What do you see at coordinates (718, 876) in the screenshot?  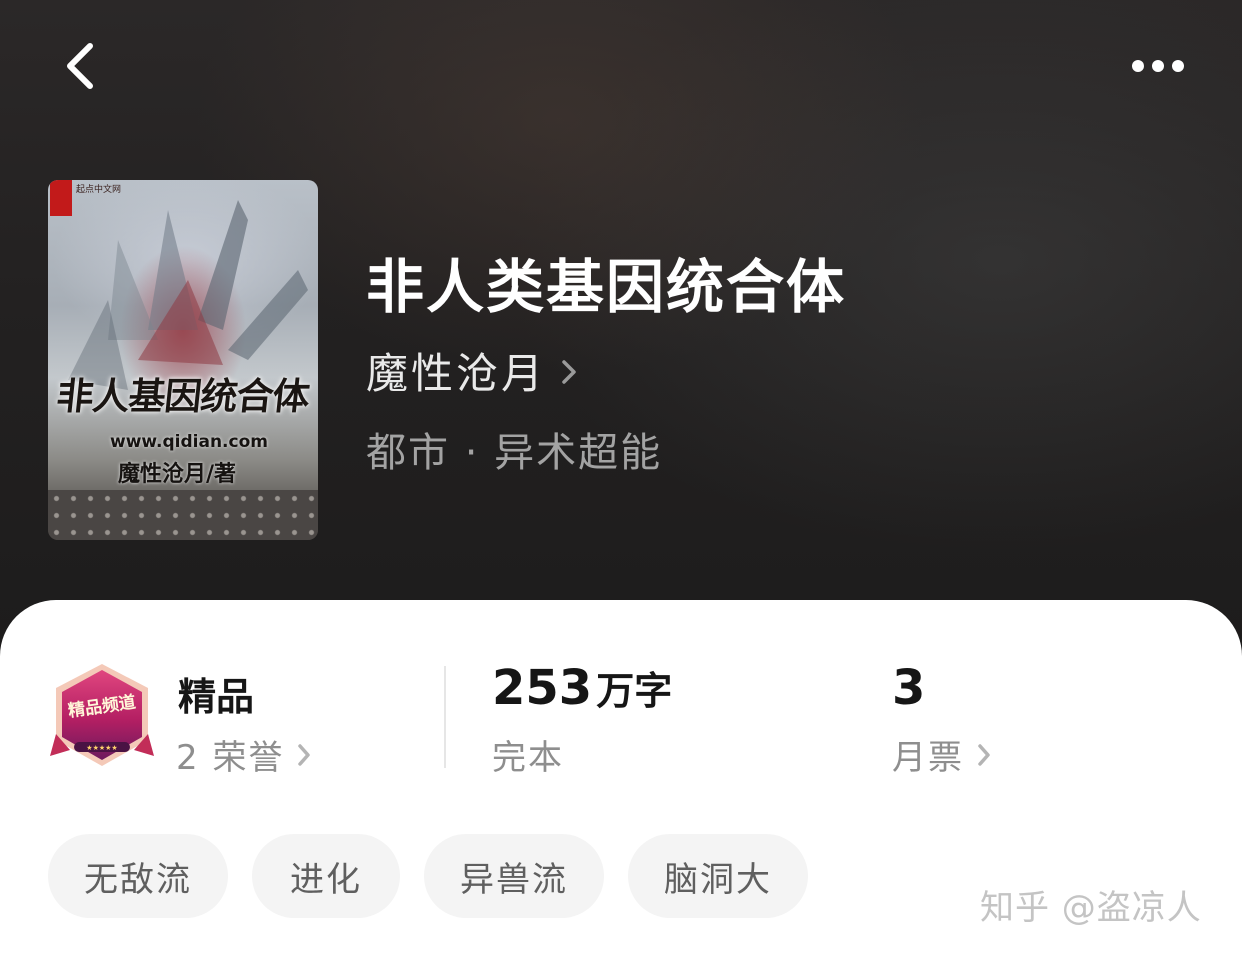 I see `tag-chip: 脑洞大` at bounding box center [718, 876].